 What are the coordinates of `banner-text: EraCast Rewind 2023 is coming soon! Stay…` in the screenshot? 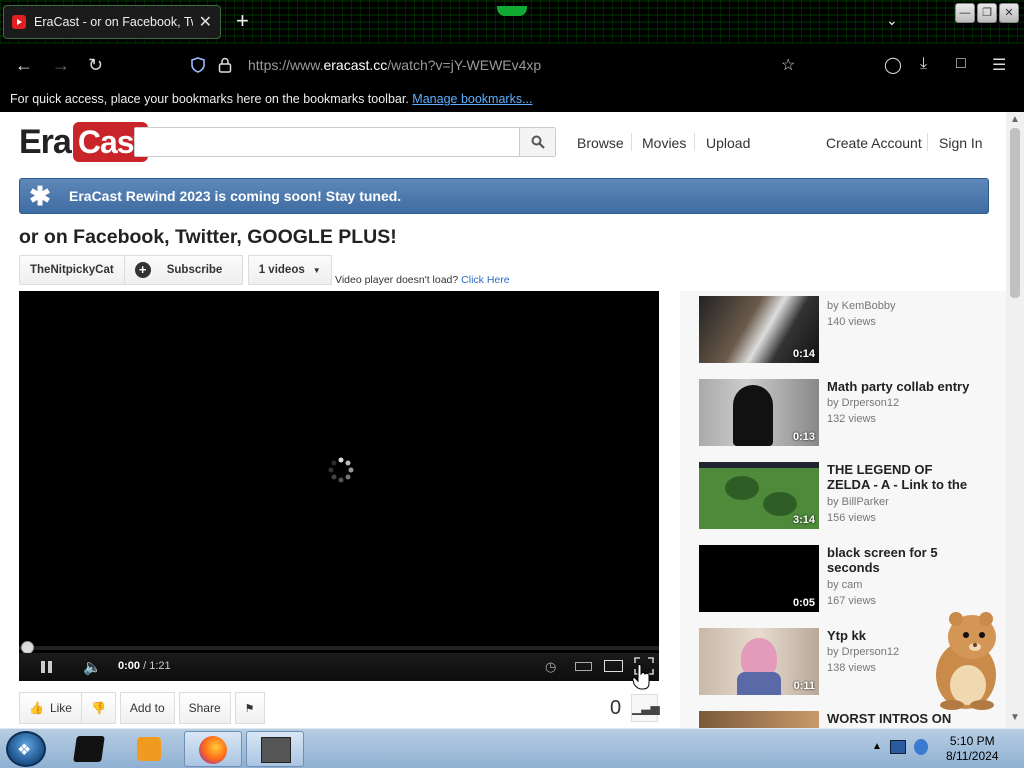 It's located at (235, 196).